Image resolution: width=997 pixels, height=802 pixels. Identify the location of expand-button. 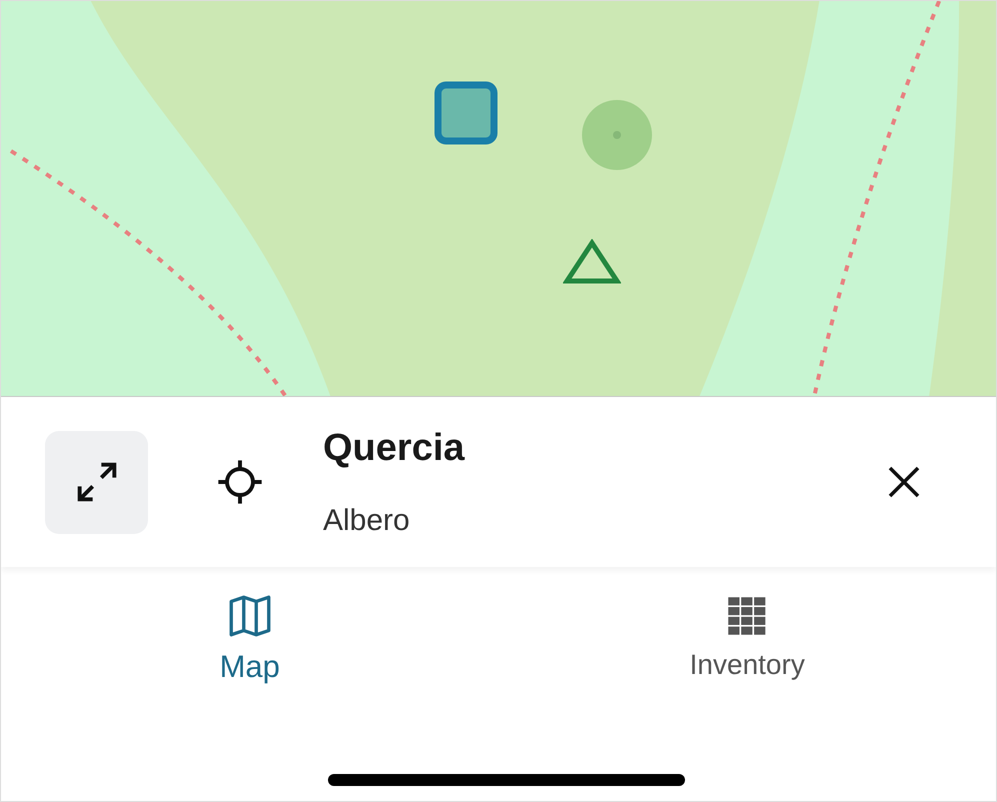
(96, 482).